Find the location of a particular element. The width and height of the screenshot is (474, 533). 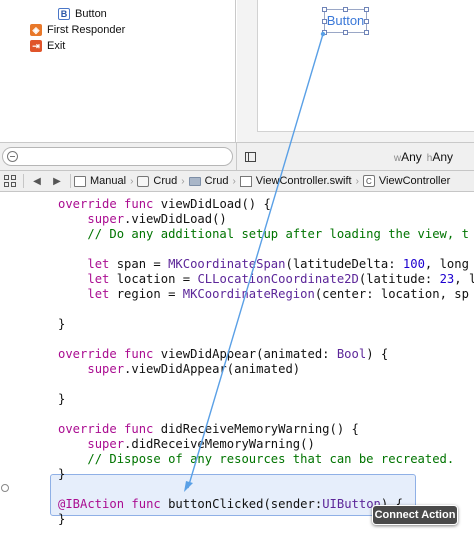

storyboard-canvas: Button is located at coordinates (355, 71).